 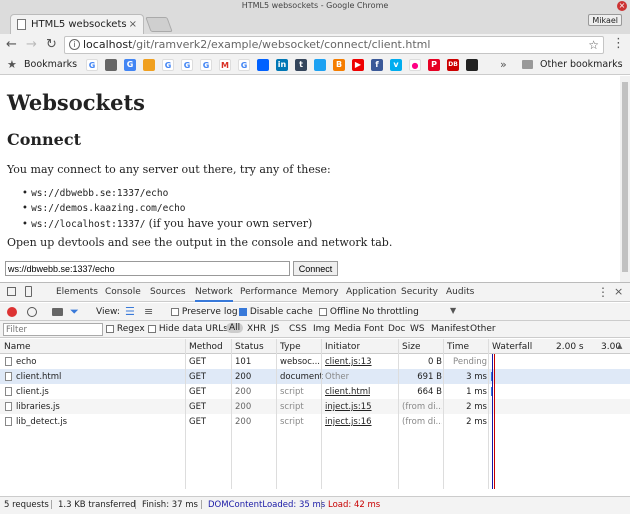 I want to click on table-row: client.html GET 200 document Other 691 B 3 ms, so click(x=315, y=376).